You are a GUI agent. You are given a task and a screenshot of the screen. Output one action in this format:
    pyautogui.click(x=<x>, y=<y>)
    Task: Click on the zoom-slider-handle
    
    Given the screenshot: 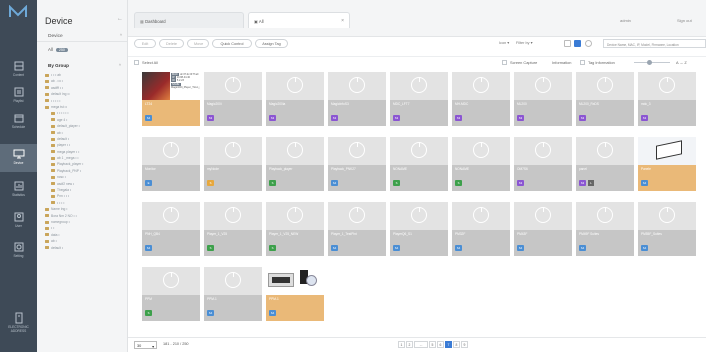 What is the action you would take?
    pyautogui.click(x=649, y=62)
    